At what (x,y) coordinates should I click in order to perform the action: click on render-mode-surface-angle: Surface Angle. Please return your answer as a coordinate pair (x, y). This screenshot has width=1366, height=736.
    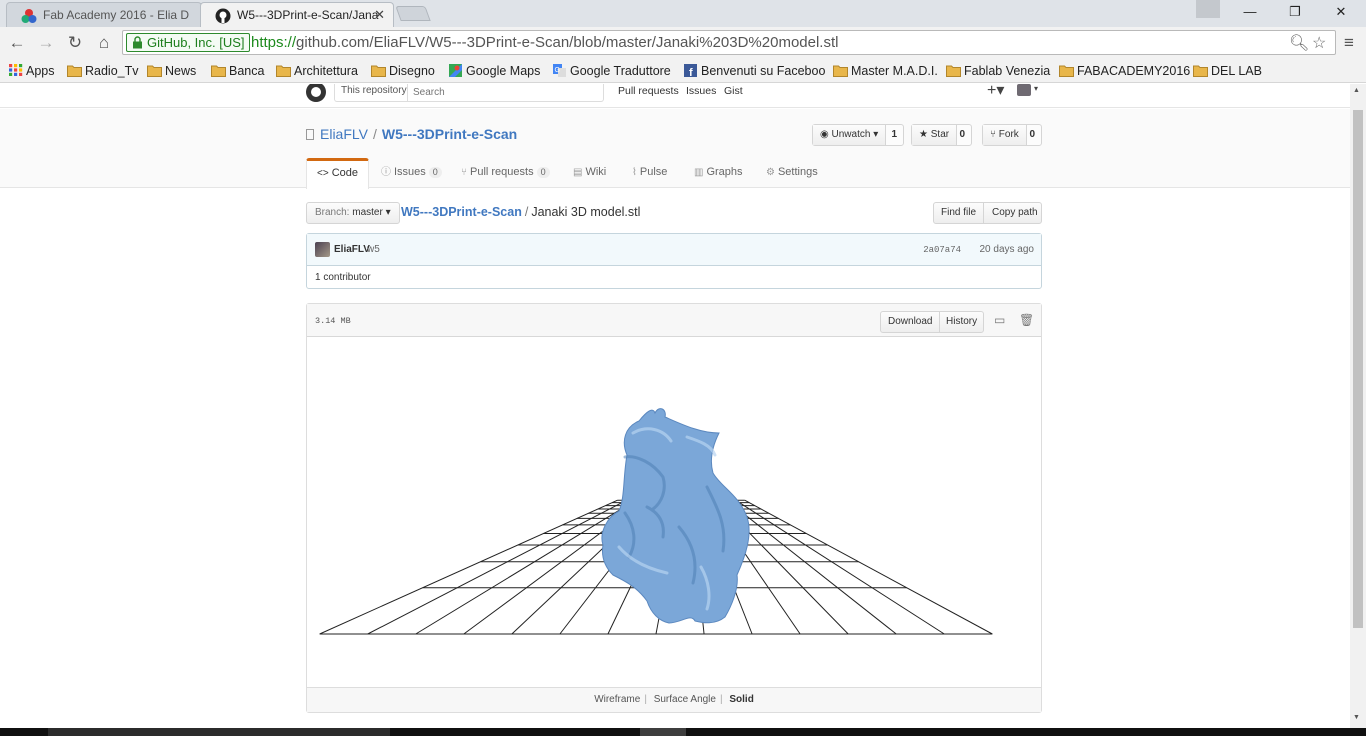
    Looking at the image, I should click on (685, 699).